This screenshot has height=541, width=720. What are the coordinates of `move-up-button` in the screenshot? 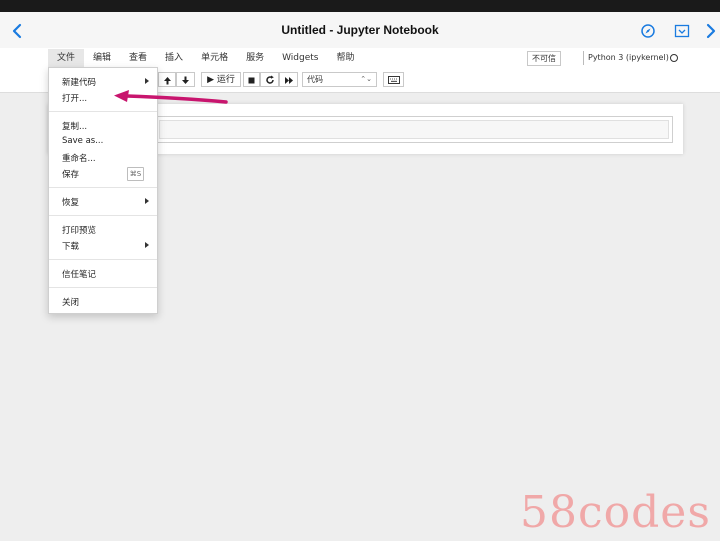 It's located at (167, 79).